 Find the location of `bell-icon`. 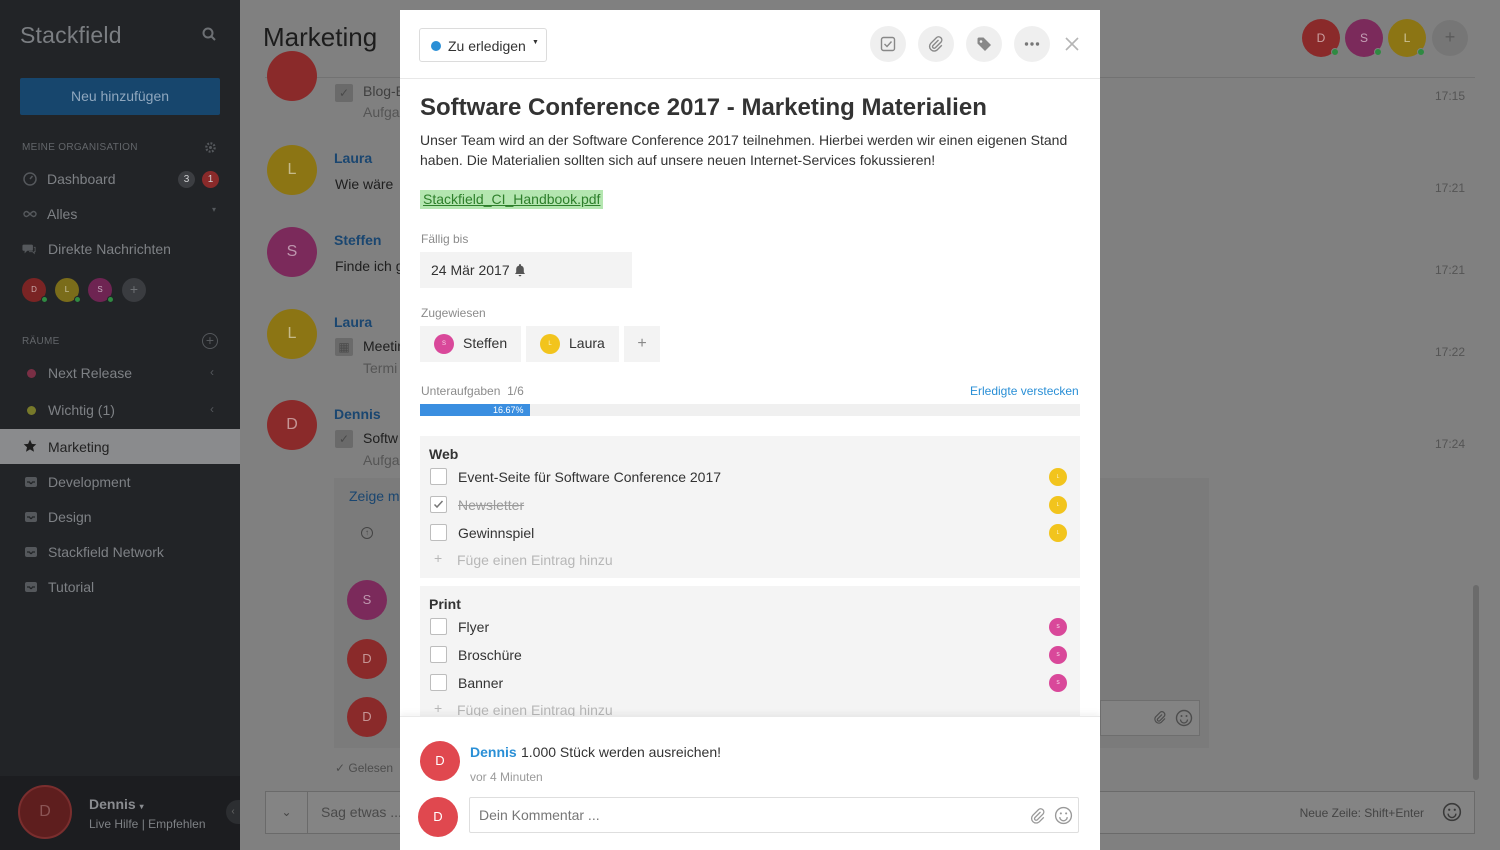

bell-icon is located at coordinates (520, 270).